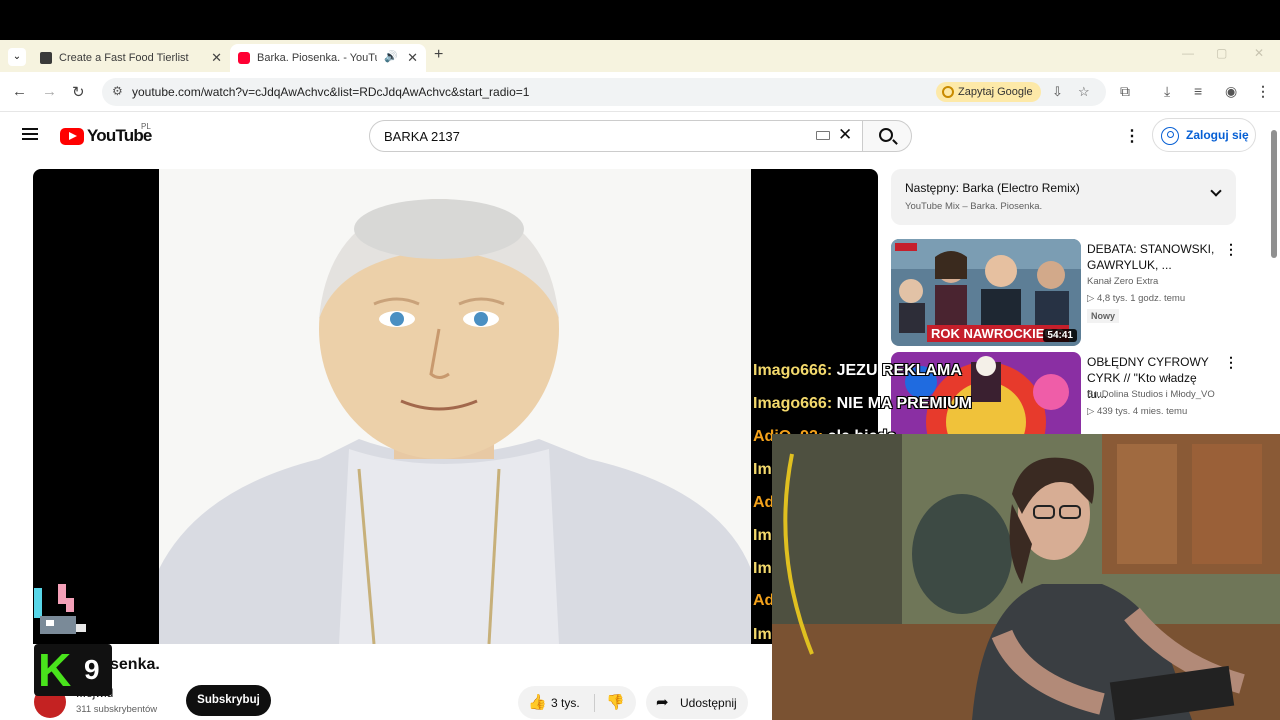 This screenshot has height=720, width=1280. Describe the element at coordinates (616, 136) in the screenshot. I see `search-input: BARKA 2137 ✕` at that location.